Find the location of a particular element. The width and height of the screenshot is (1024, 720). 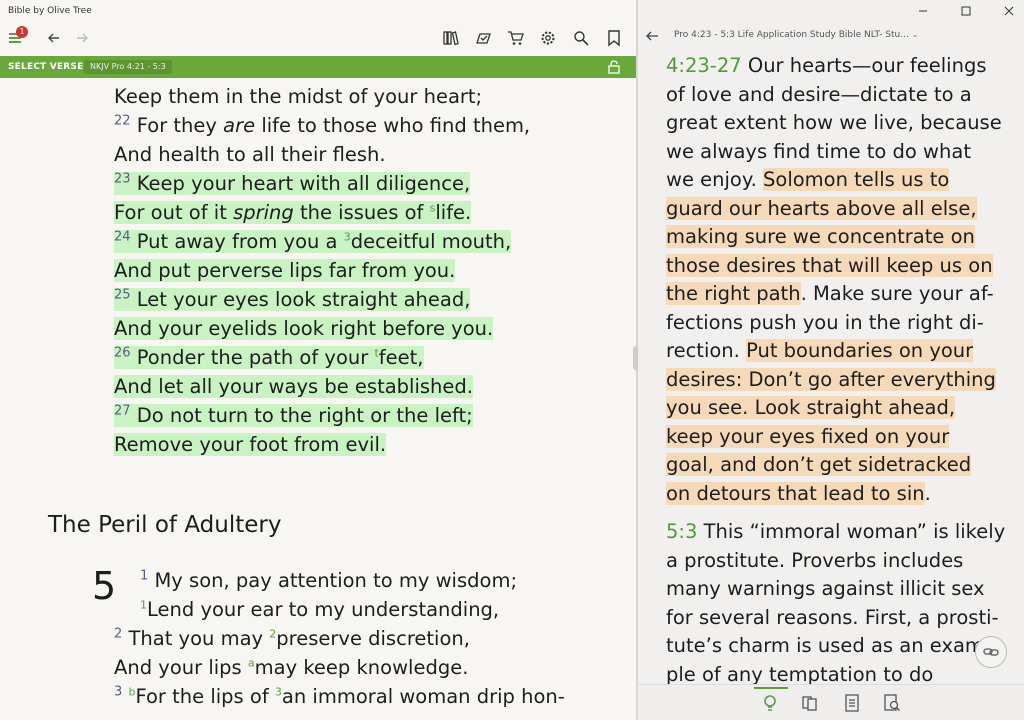

text-run: of love and desire—dictate to a is located at coordinates (819, 94).